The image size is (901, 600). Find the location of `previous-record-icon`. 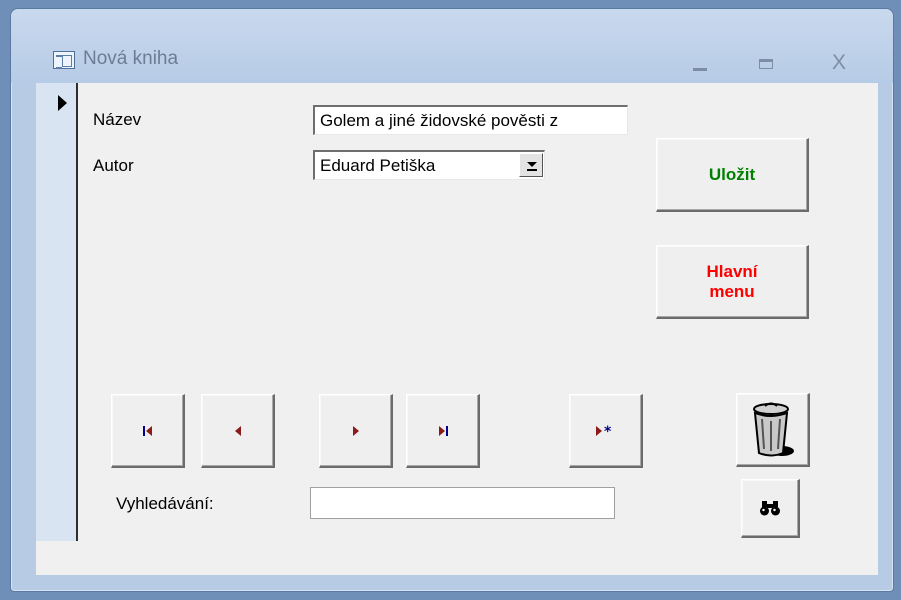

previous-record-icon is located at coordinates (237, 430).